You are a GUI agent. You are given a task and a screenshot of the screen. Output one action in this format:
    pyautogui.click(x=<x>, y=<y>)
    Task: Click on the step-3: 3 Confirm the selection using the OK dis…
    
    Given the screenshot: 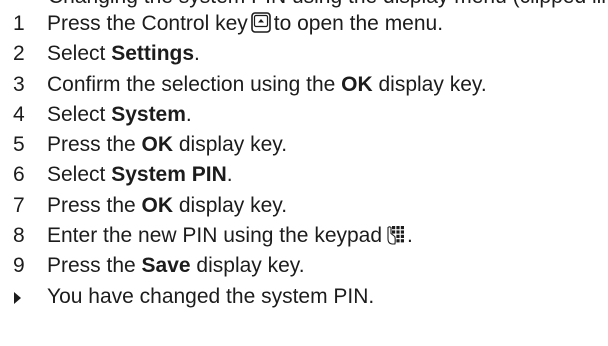 What is the action you would take?
    pyautogui.click(x=304, y=85)
    